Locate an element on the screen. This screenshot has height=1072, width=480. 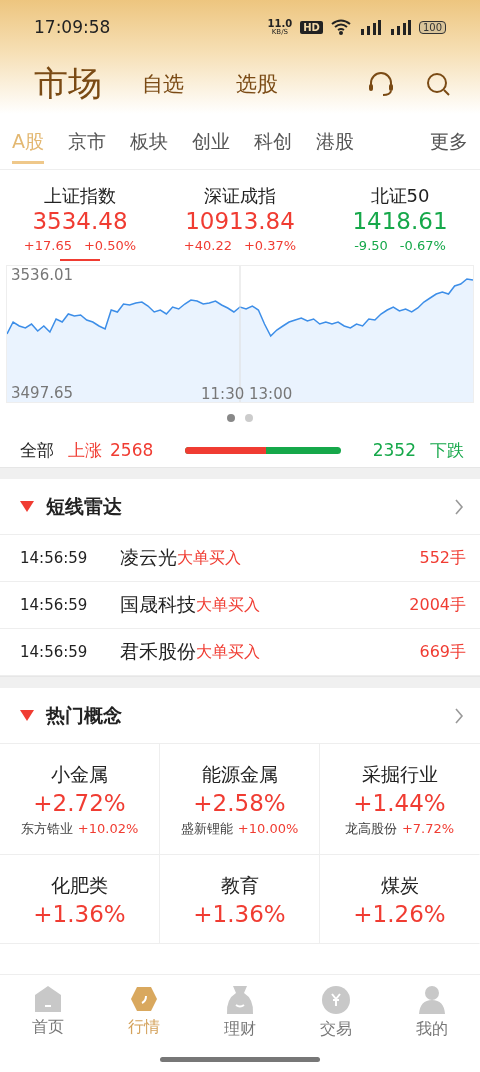
chart-time: 11:30 13:00 is located at coordinates (247, 394).